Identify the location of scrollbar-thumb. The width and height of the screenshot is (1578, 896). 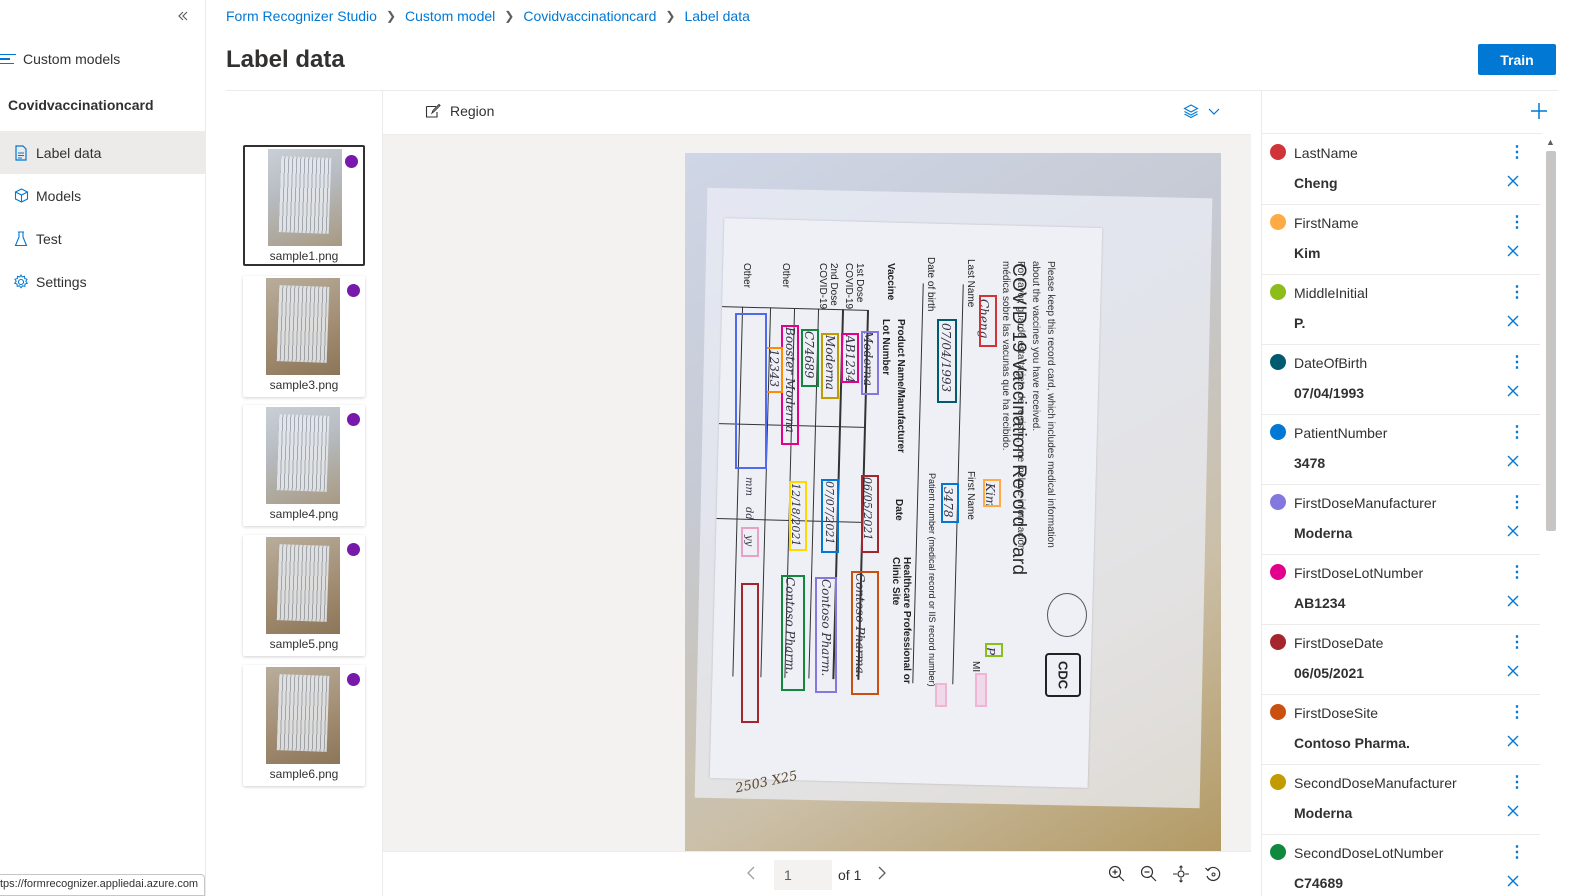
(1551, 341).